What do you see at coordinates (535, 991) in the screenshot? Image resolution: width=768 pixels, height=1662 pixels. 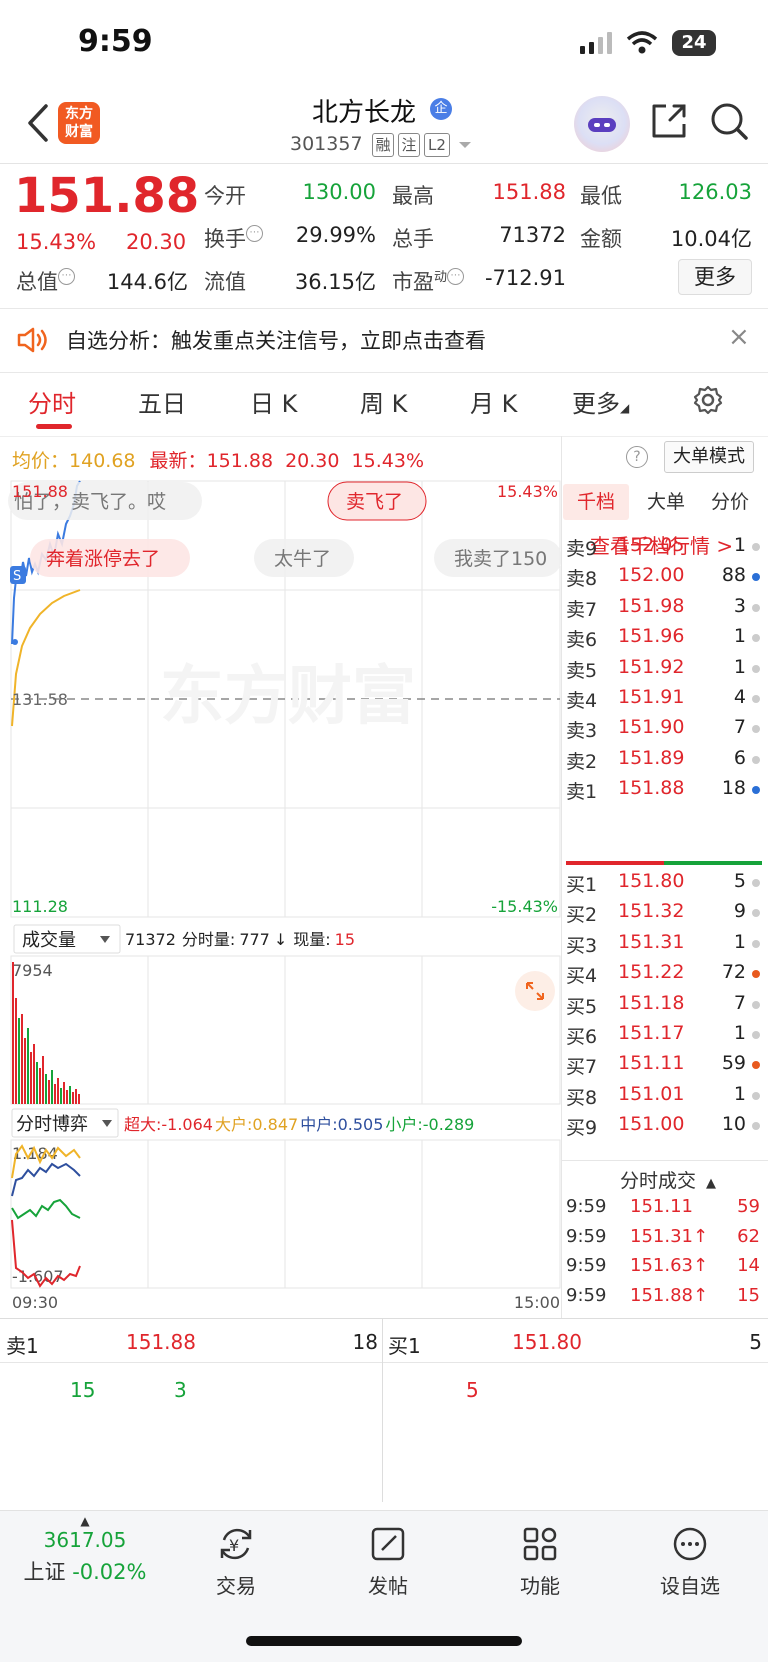 I see `expand-button` at bounding box center [535, 991].